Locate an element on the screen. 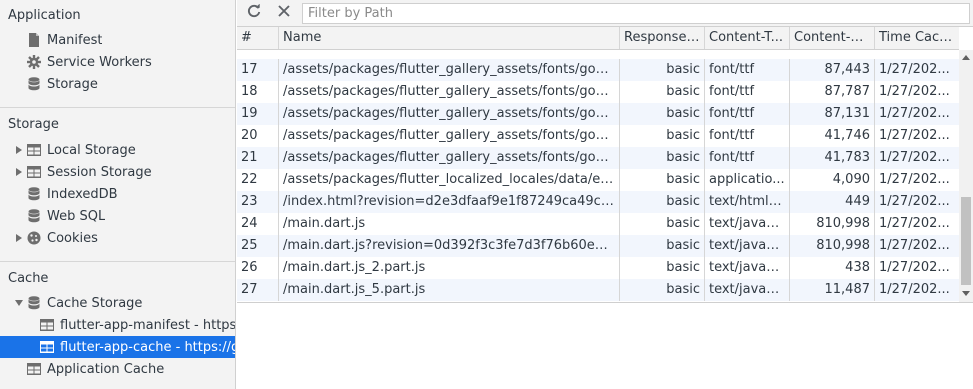 The width and height of the screenshot is (973, 389). cell-number: 17 is located at coordinates (258, 70).